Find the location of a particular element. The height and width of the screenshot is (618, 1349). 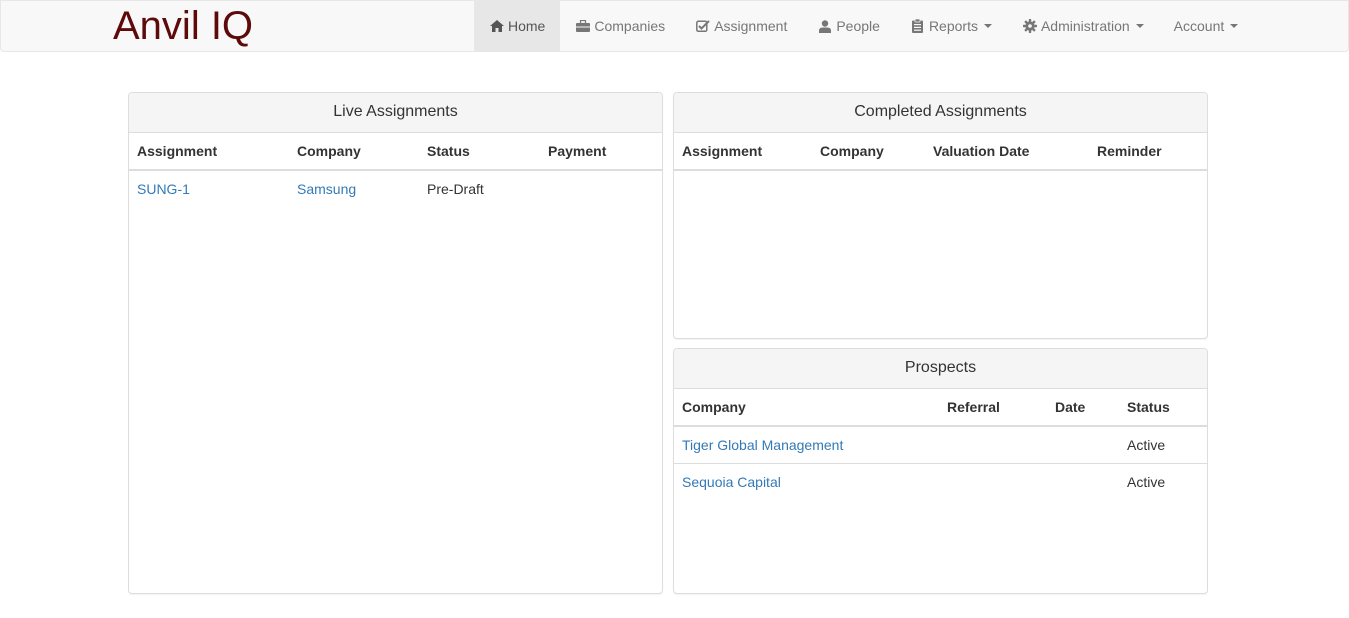

check-square-icon is located at coordinates (703, 26).